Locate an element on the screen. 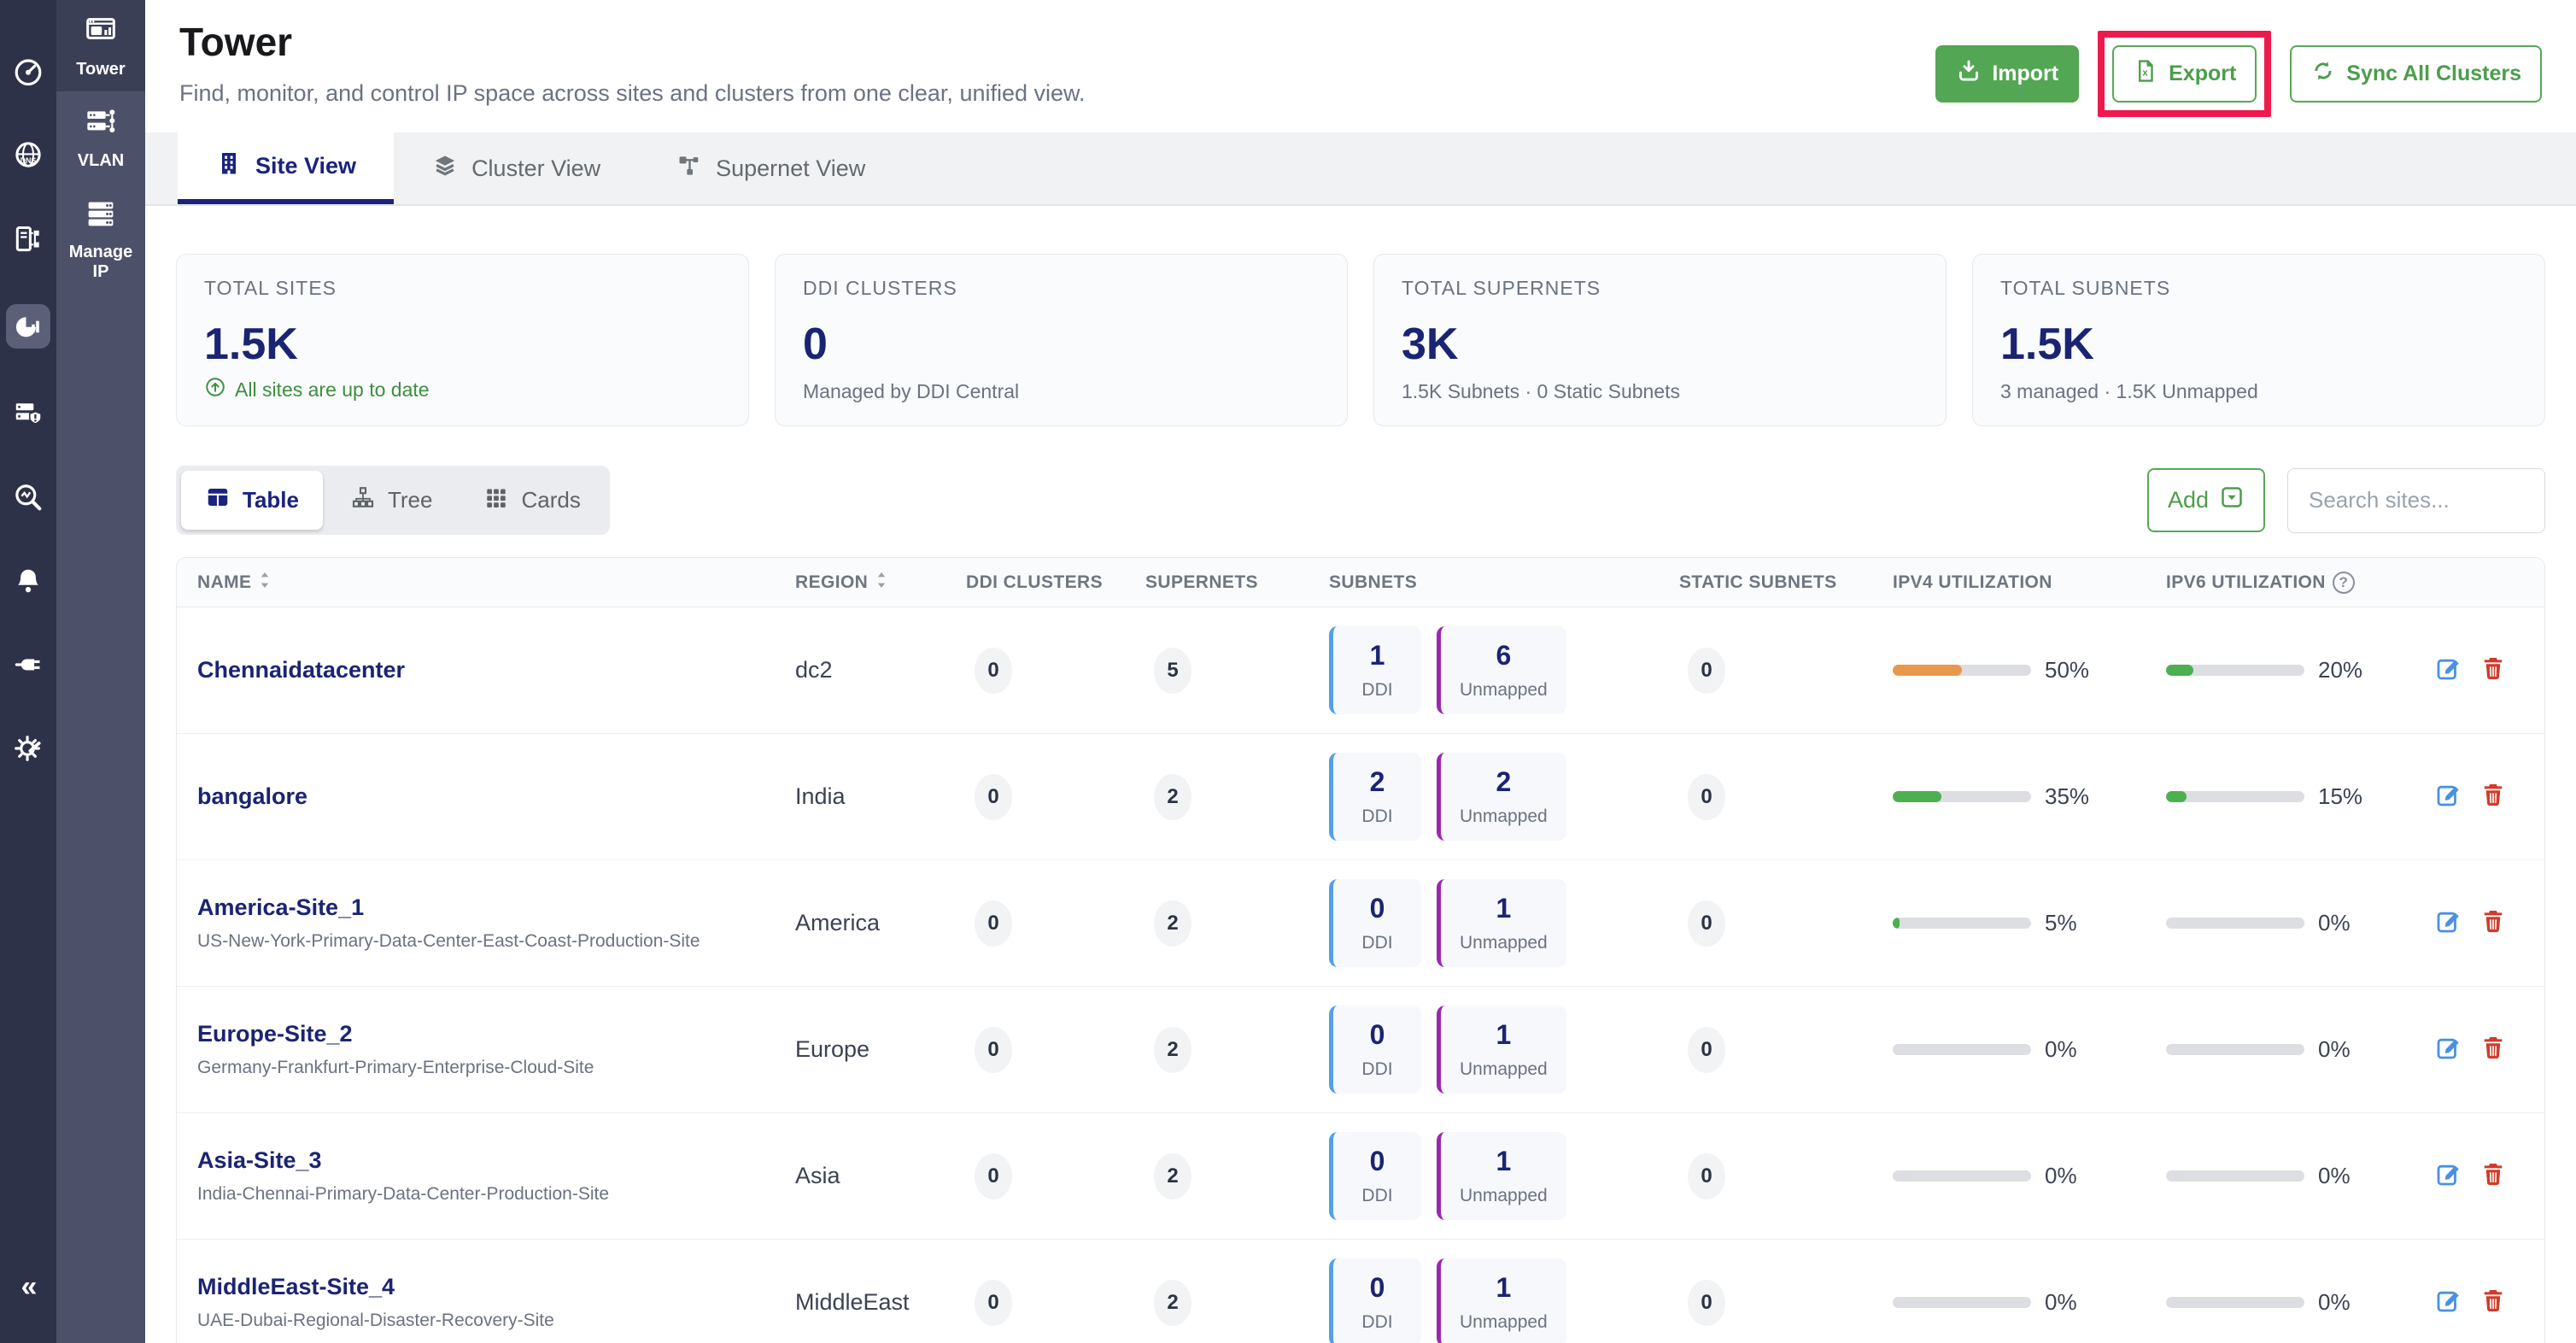  import-button: Import is located at coordinates (2007, 74).